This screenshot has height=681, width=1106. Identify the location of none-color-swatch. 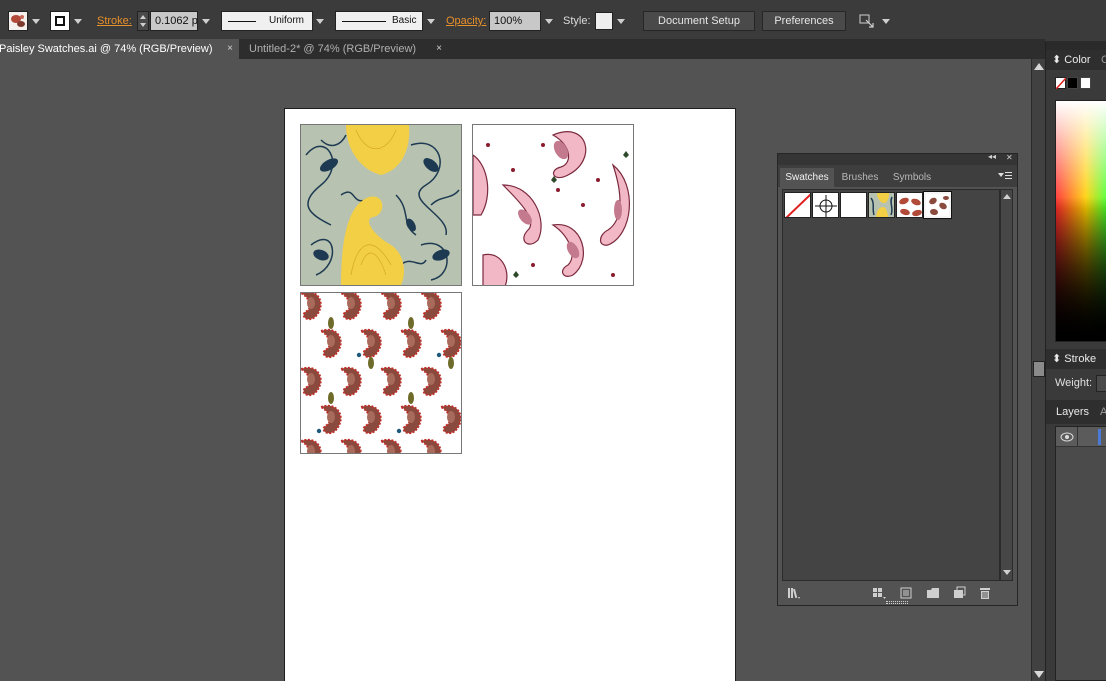
(1061, 83).